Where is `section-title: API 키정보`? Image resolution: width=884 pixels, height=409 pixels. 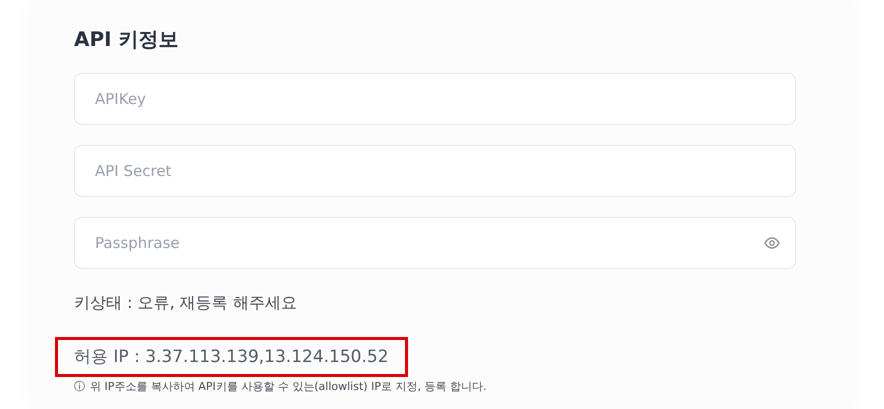
section-title: API 키정보 is located at coordinates (127, 39).